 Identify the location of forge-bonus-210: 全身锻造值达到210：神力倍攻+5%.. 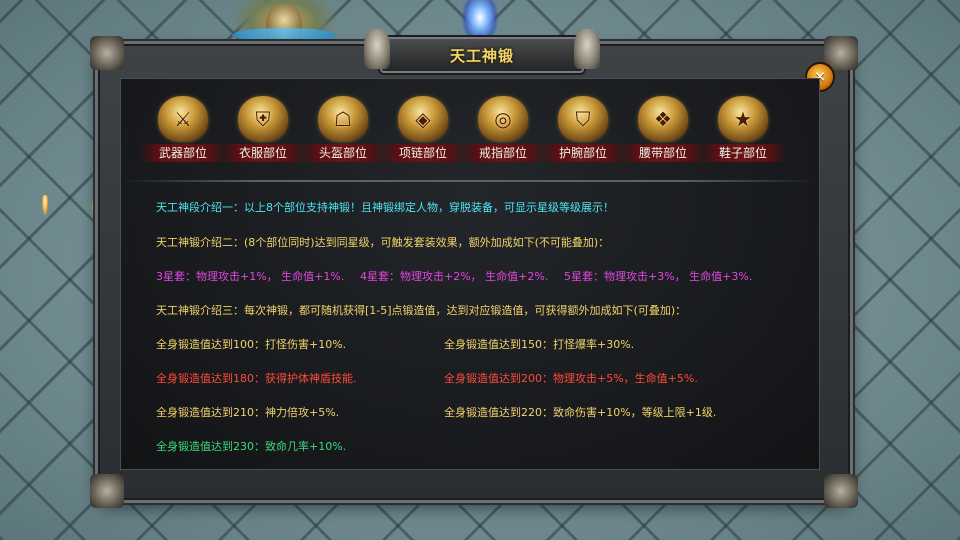
(248, 412).